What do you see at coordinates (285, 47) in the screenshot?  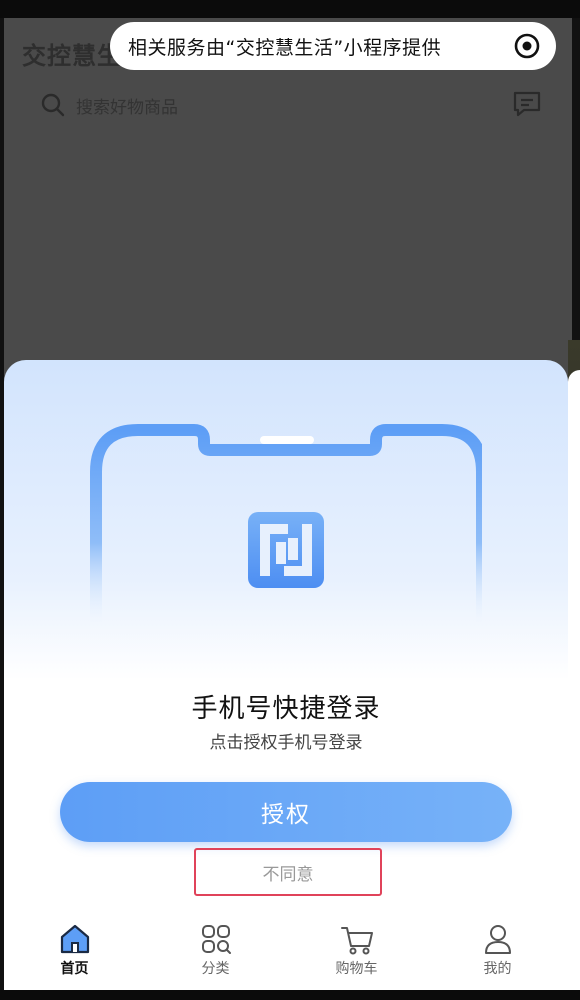 I see `capsule-text: 相关服务由“交控慧生活”小程序提供` at bounding box center [285, 47].